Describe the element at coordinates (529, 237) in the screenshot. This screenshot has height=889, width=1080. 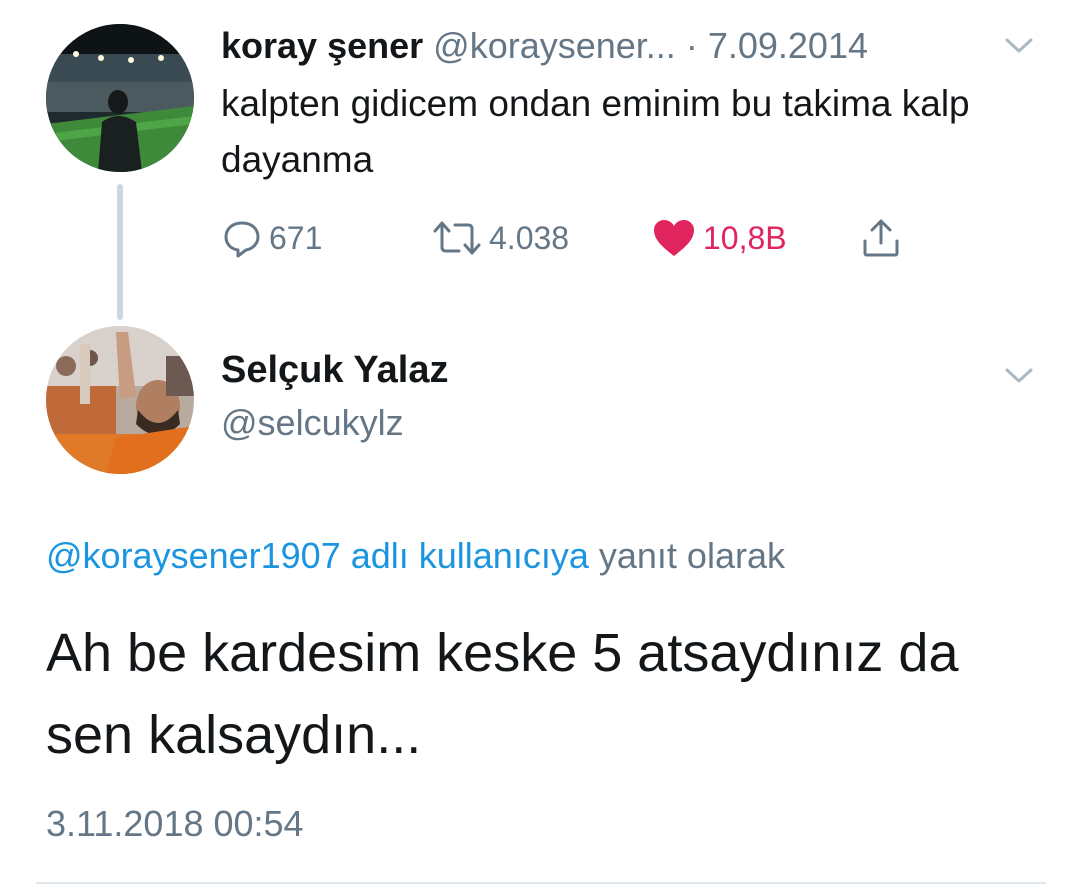
I see `retweet-count: 4.038` at that location.